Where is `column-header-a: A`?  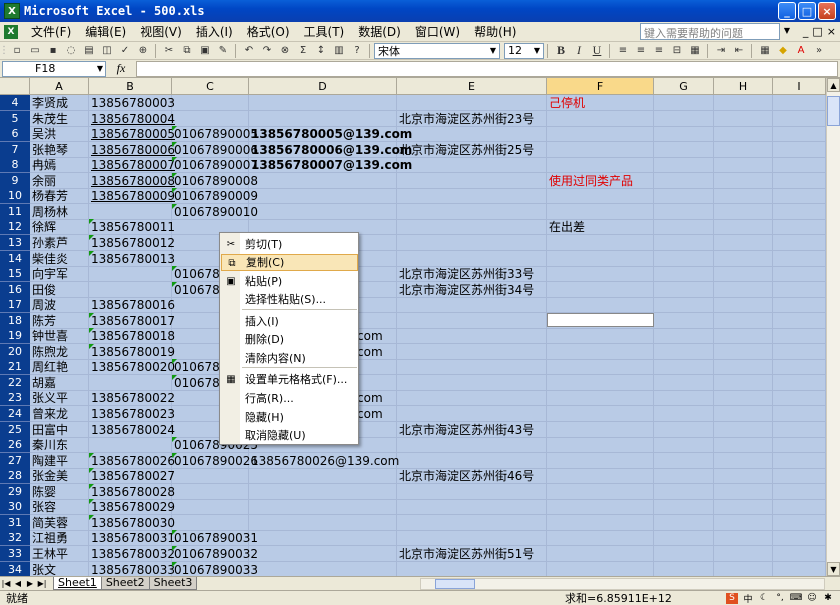 column-header-a: A is located at coordinates (59, 86).